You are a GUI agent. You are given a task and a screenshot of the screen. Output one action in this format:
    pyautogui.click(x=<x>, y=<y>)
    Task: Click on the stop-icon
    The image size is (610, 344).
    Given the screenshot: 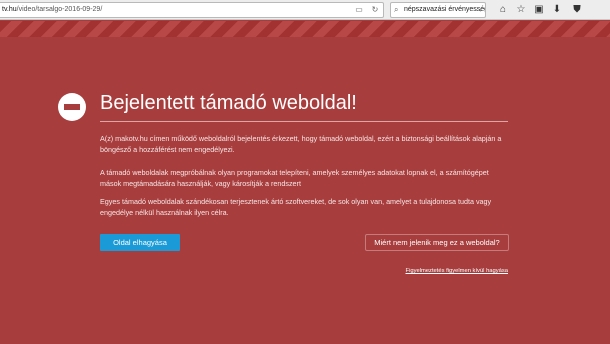 What is the action you would take?
    pyautogui.click(x=72, y=107)
    